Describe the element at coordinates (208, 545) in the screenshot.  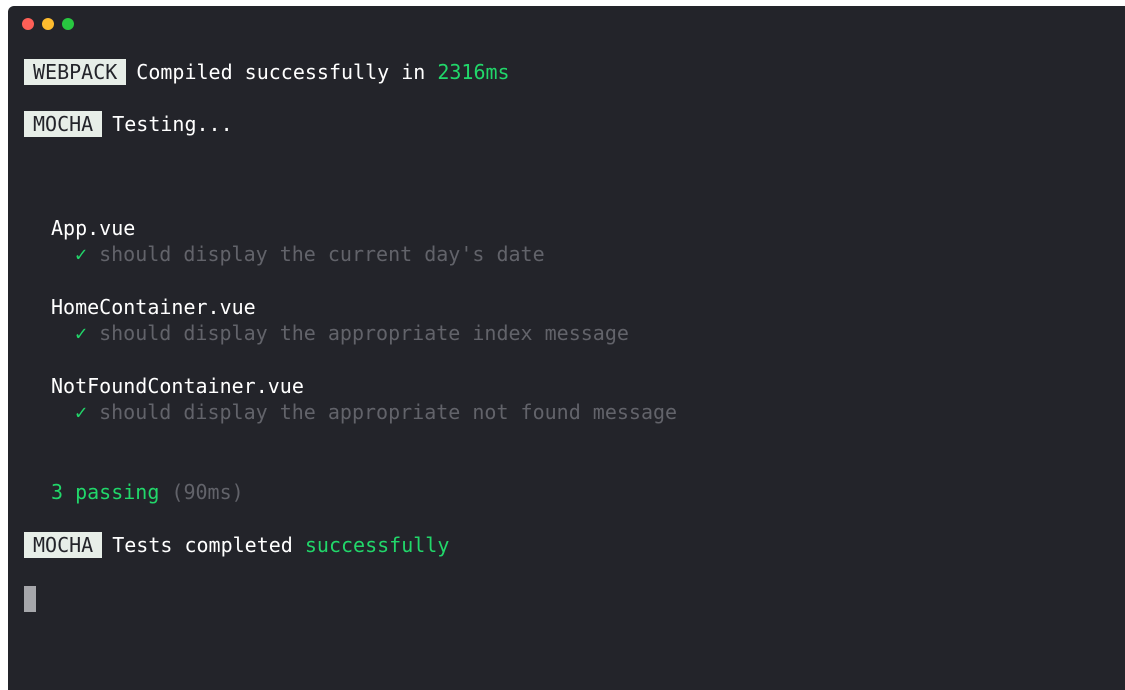
I see `mocha-end-message: Tests completed` at that location.